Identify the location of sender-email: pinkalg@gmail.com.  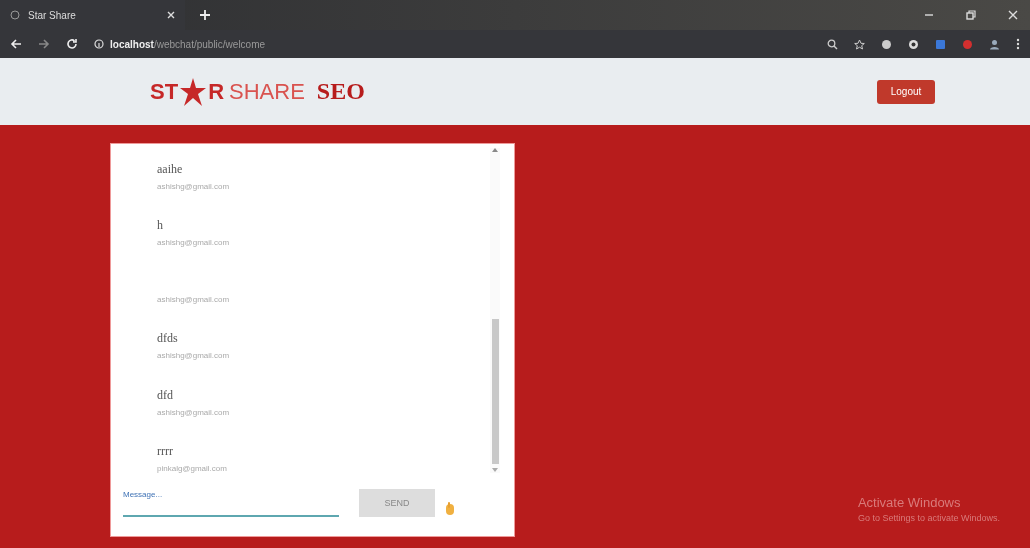
(192, 469).